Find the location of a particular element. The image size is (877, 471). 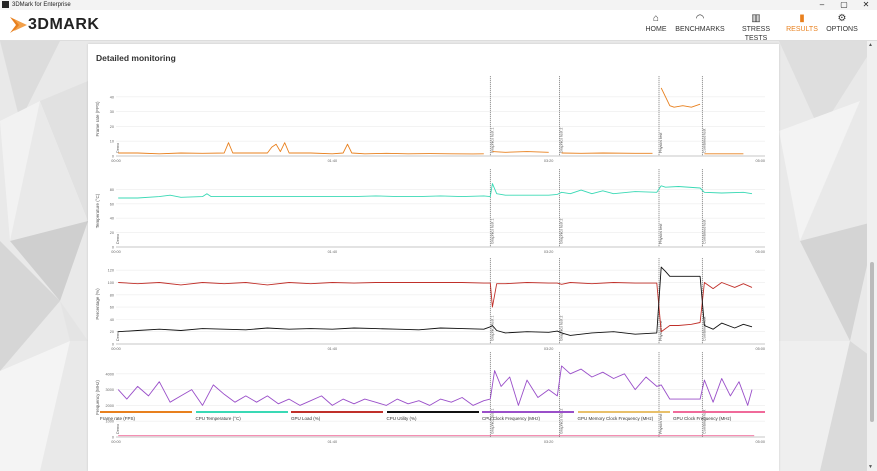

legend-label: CPU Utility (%) is located at coordinates (401, 418).